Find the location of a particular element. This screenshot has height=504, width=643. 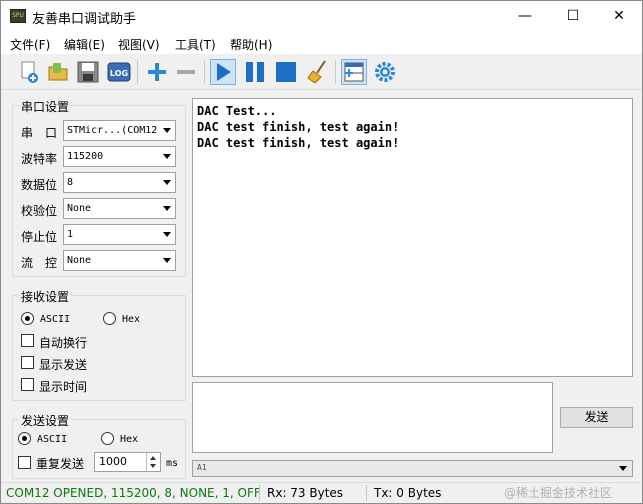

add-icon is located at coordinates (157, 72).